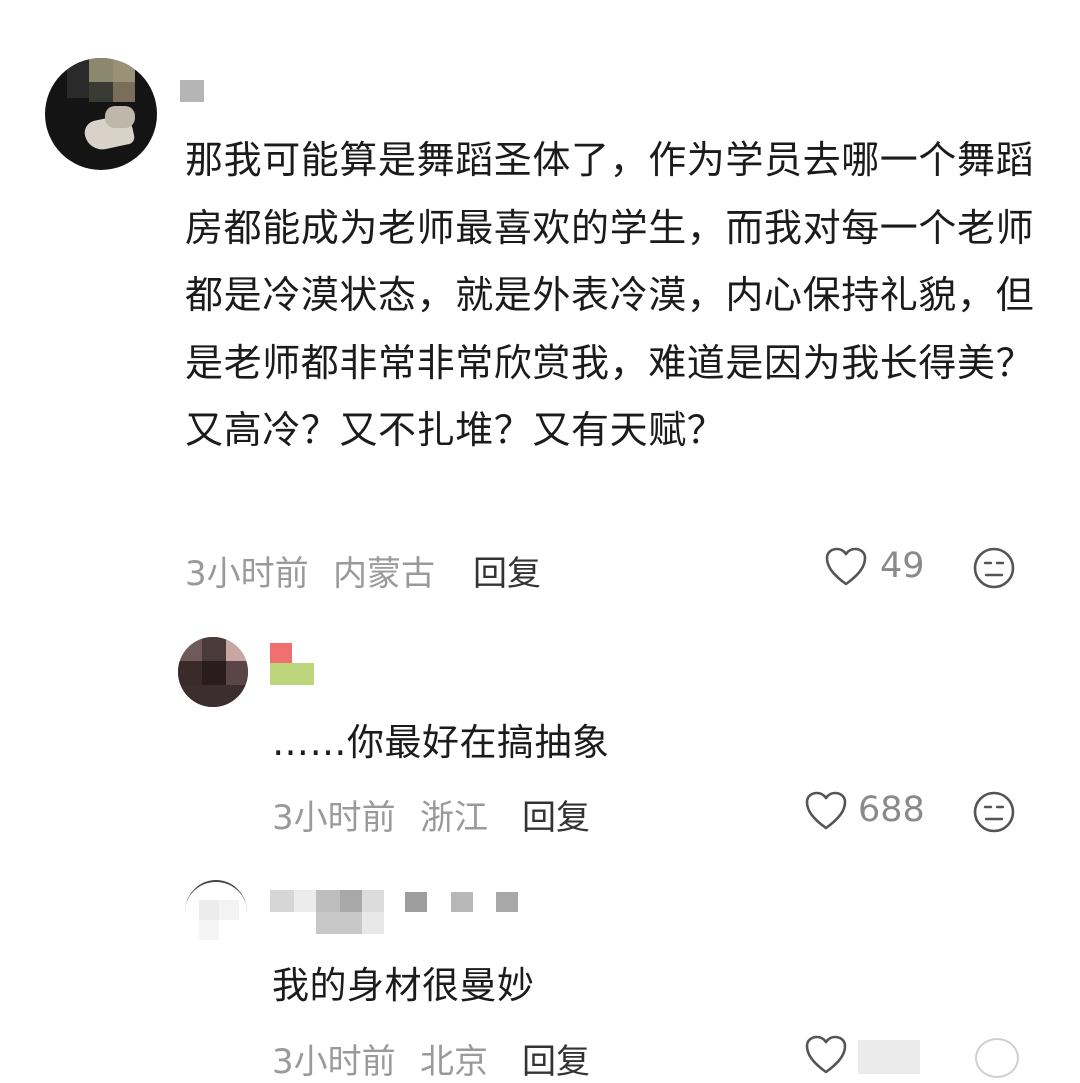 This screenshot has height=1083, width=1080. What do you see at coordinates (384, 574) in the screenshot?
I see `comment-location: 内蒙古` at bounding box center [384, 574].